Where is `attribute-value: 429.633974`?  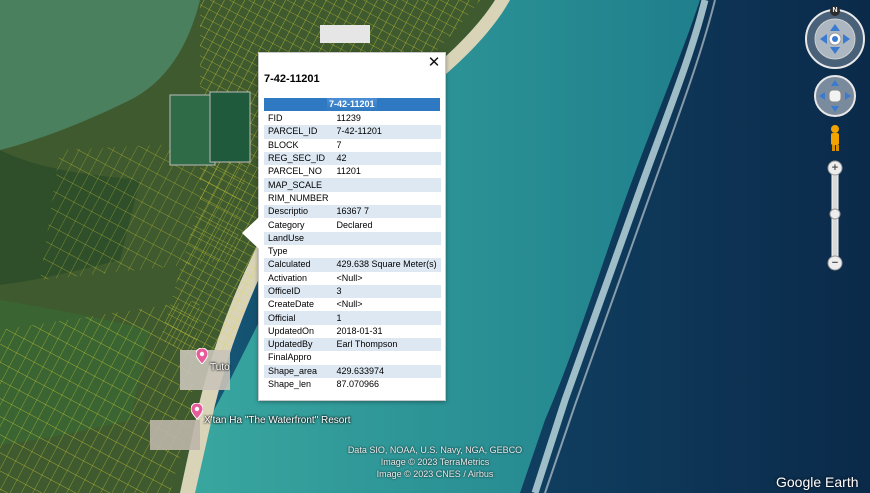
attribute-value: 429.633974 is located at coordinates (386, 371).